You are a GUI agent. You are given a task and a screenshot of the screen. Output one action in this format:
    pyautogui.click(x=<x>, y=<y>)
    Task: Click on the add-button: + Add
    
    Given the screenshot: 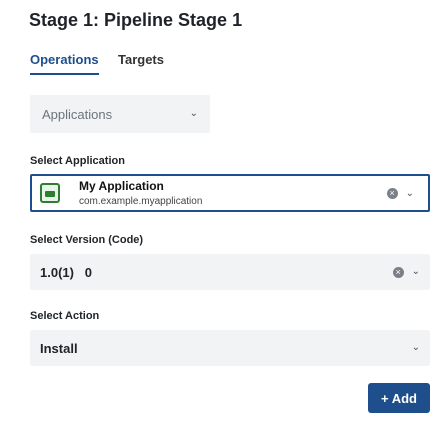 What is the action you would take?
    pyautogui.click(x=399, y=398)
    